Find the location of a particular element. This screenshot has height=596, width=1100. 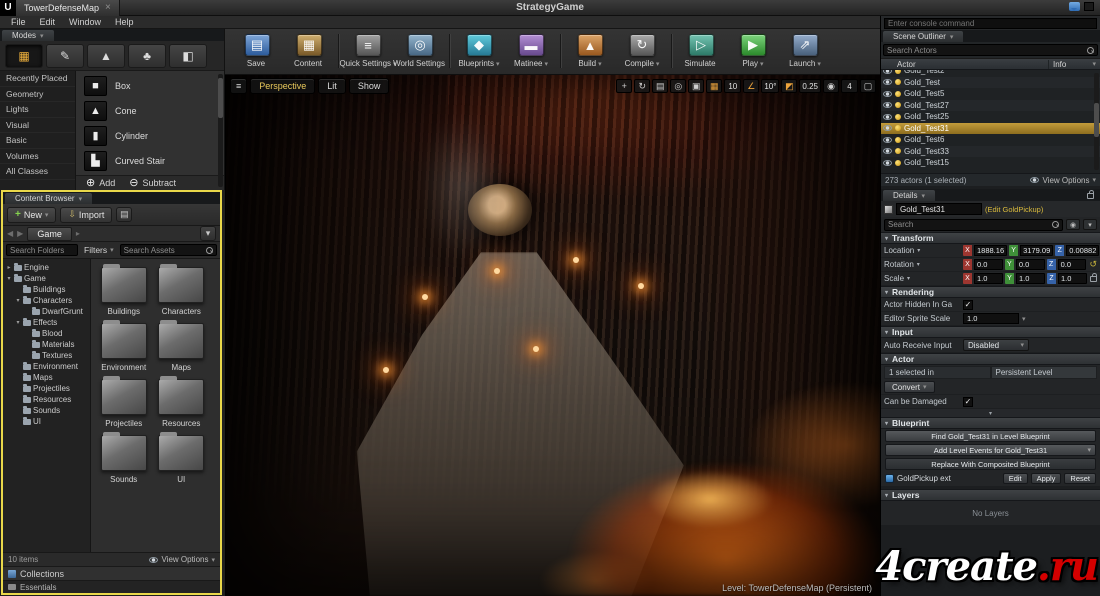

lit-button: Lit is located at coordinates (332, 86).